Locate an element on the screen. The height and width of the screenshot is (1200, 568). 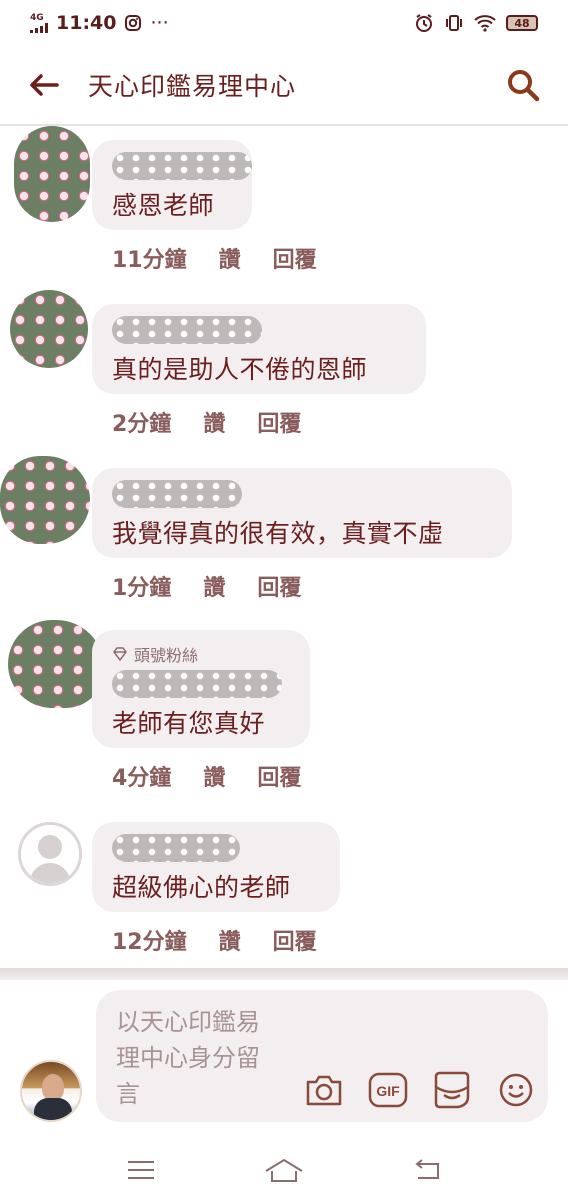
comment-time: 2分鐘 is located at coordinates (142, 424).